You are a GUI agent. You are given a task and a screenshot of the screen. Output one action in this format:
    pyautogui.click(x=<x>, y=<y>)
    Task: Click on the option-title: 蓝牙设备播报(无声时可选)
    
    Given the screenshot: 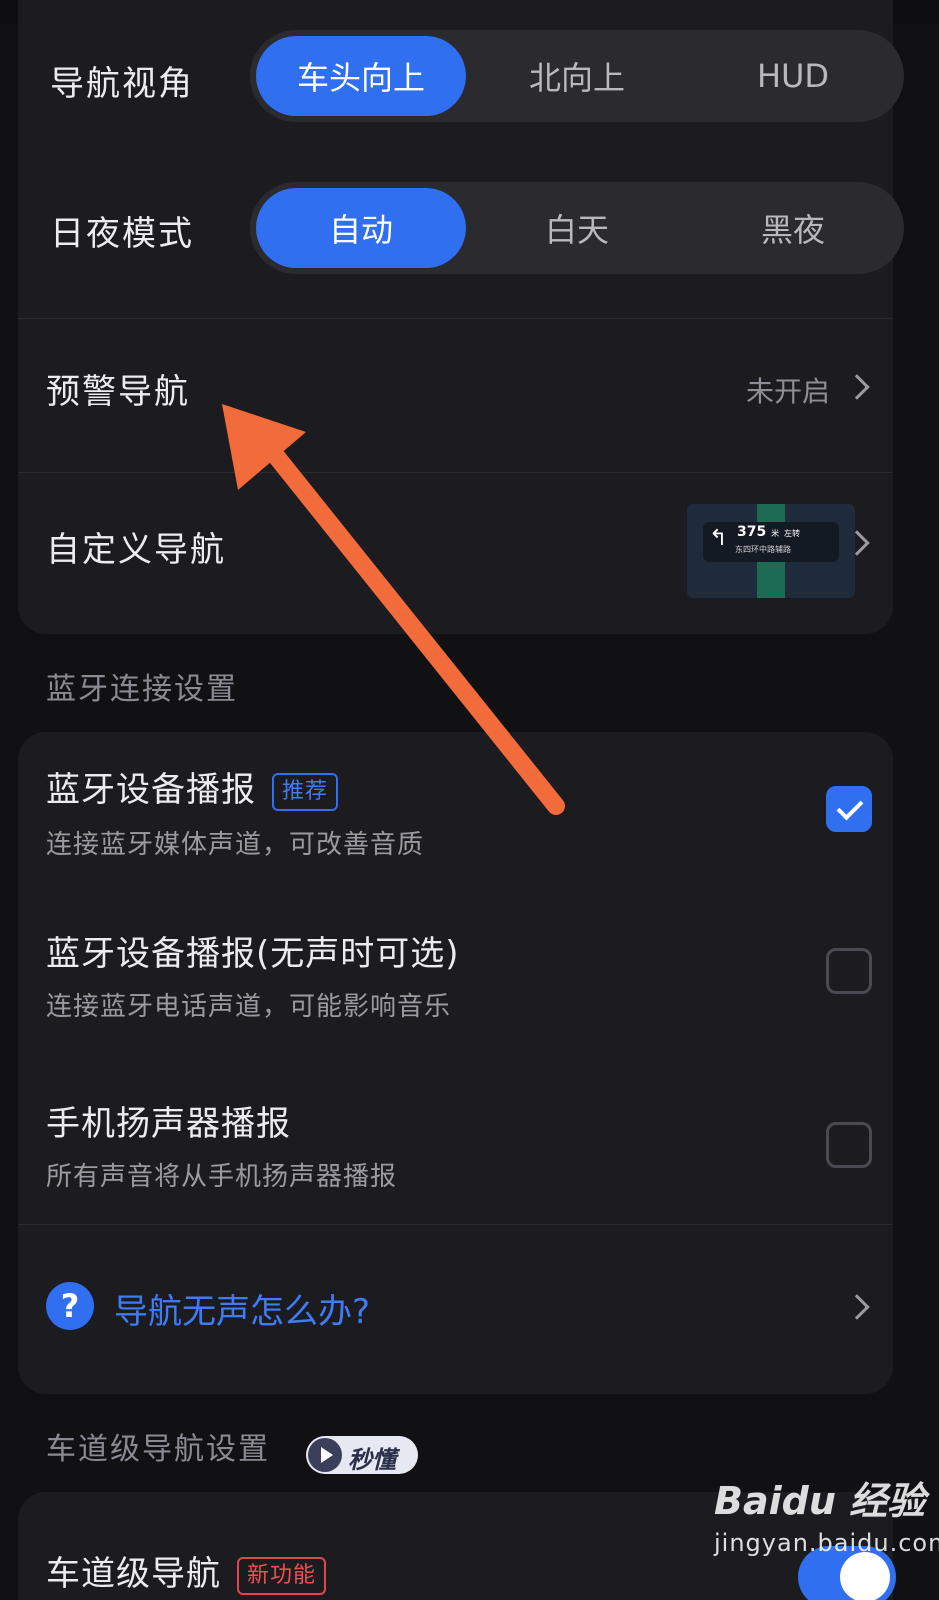 What is the action you would take?
    pyautogui.click(x=253, y=954)
    